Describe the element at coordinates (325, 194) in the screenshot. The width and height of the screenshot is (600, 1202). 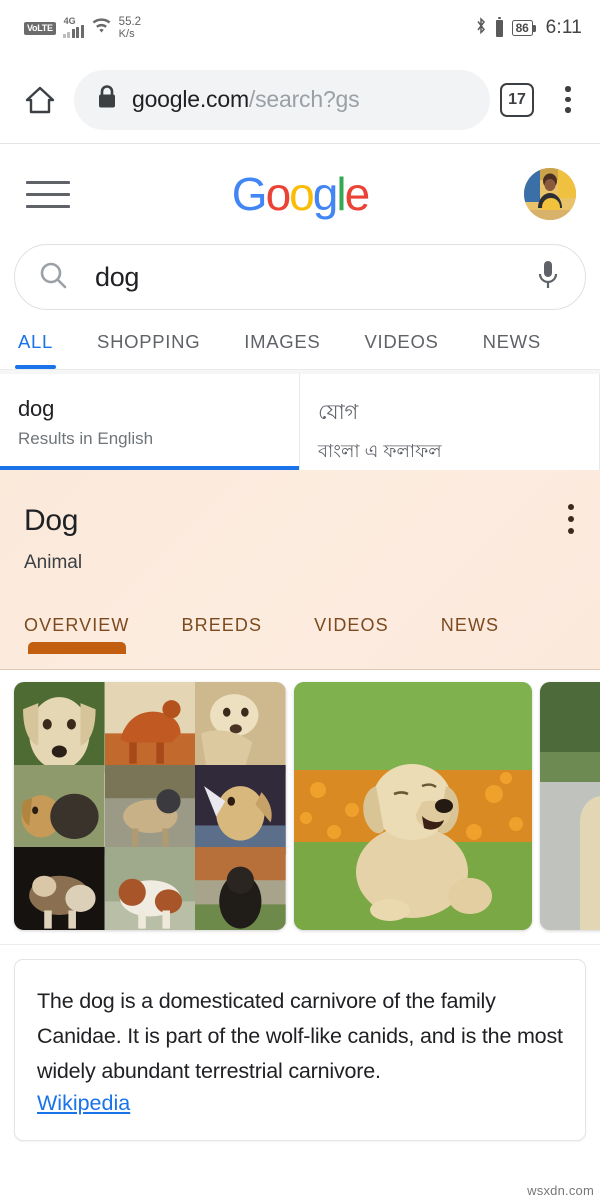
I see `logo-letter: g` at that location.